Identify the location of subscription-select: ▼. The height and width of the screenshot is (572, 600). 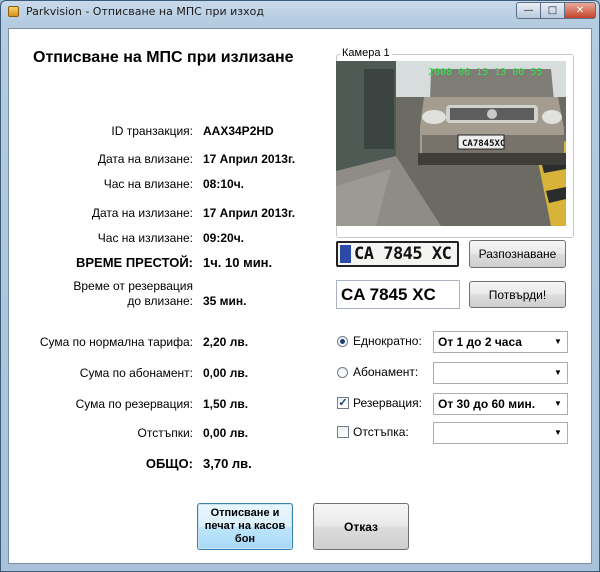
(500, 373).